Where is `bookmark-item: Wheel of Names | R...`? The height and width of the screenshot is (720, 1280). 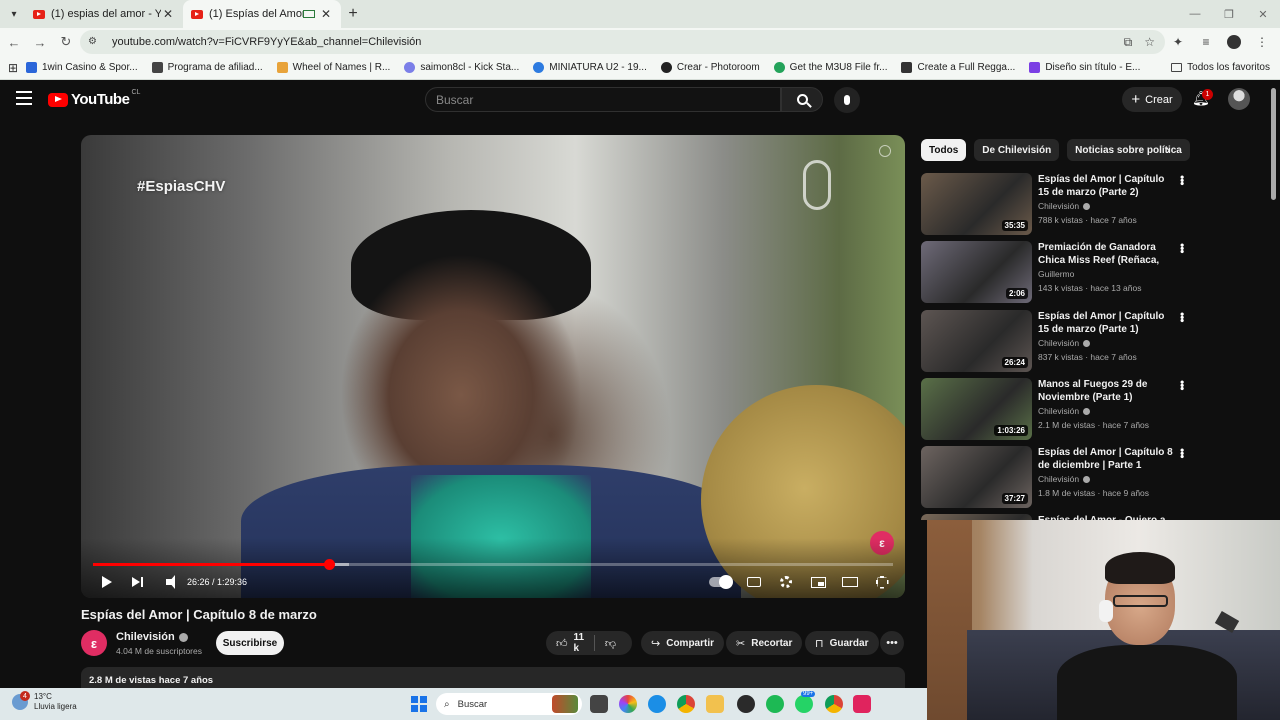
bookmark-item: Wheel of Names | R... is located at coordinates (333, 67).